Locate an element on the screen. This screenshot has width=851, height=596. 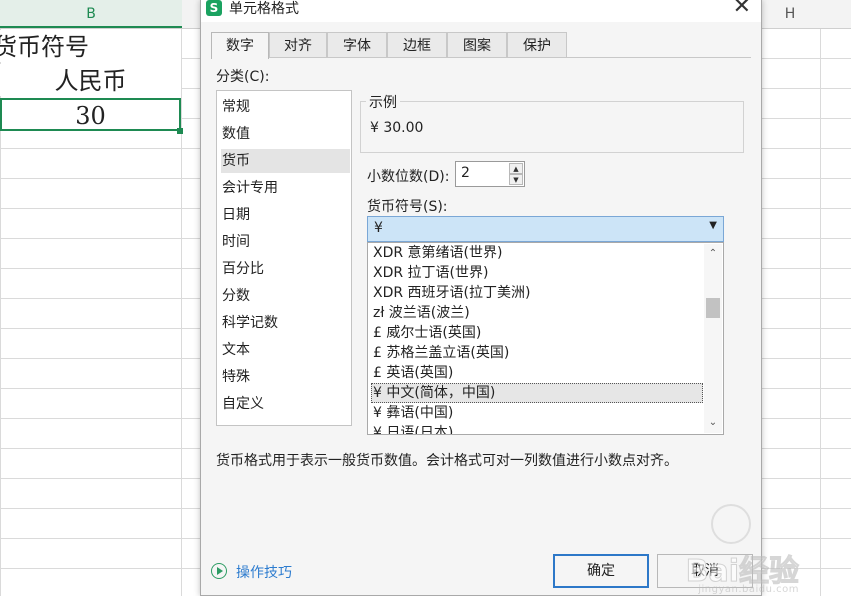
cell-b3-selected: 30 is located at coordinates (90, 114).